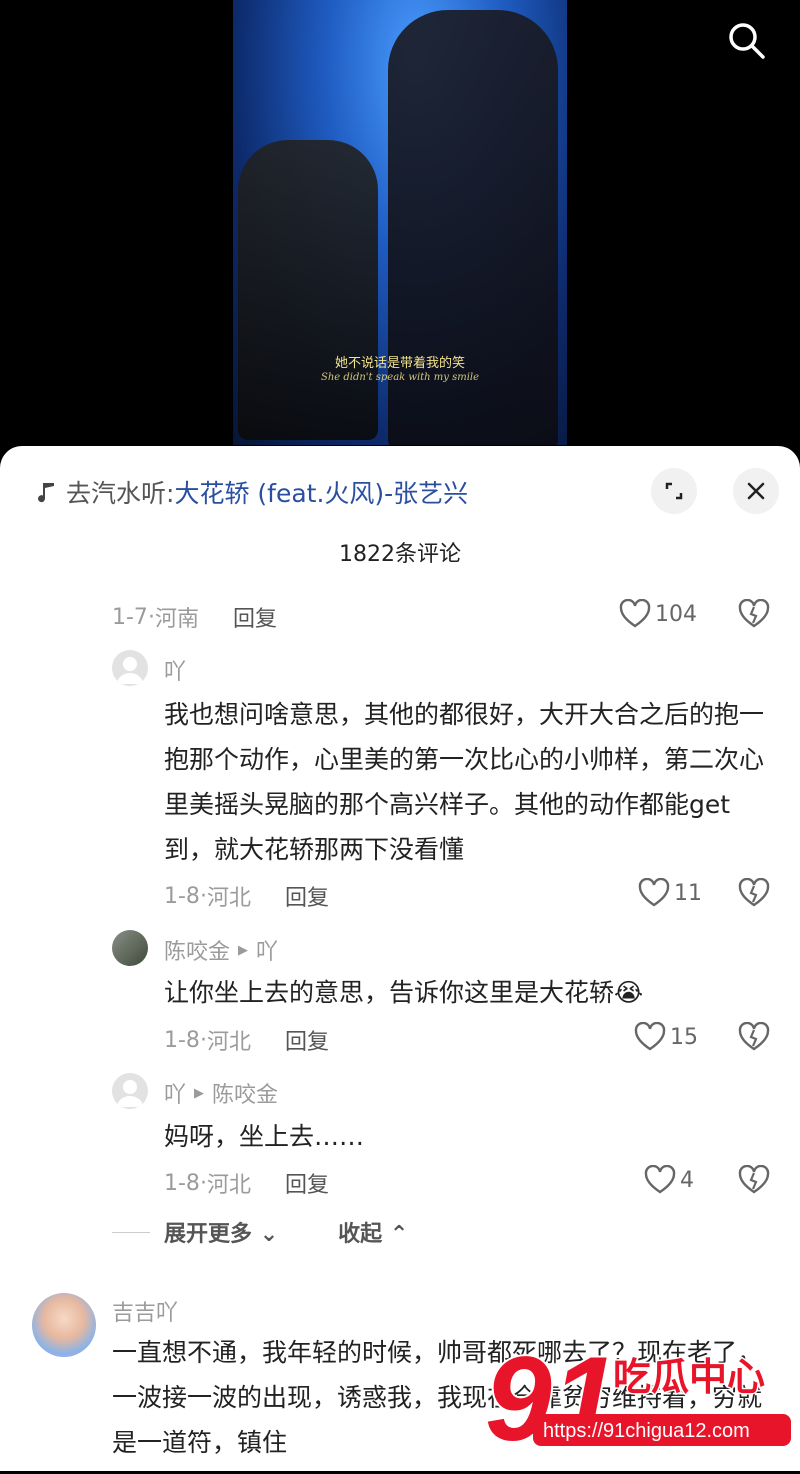  I want to click on expand-button, so click(674, 491).